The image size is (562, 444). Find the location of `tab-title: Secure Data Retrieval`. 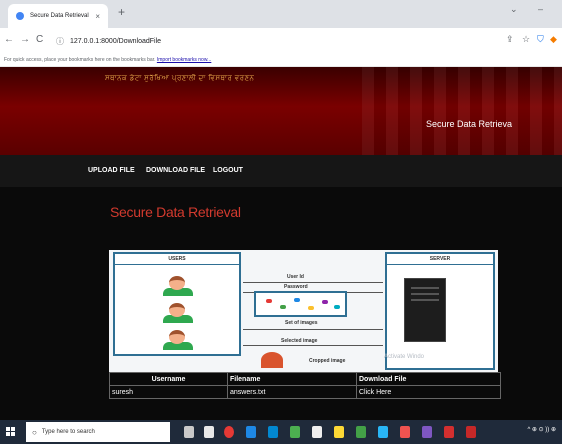

tab-title: Secure Data Retrieval is located at coordinates (59, 16).